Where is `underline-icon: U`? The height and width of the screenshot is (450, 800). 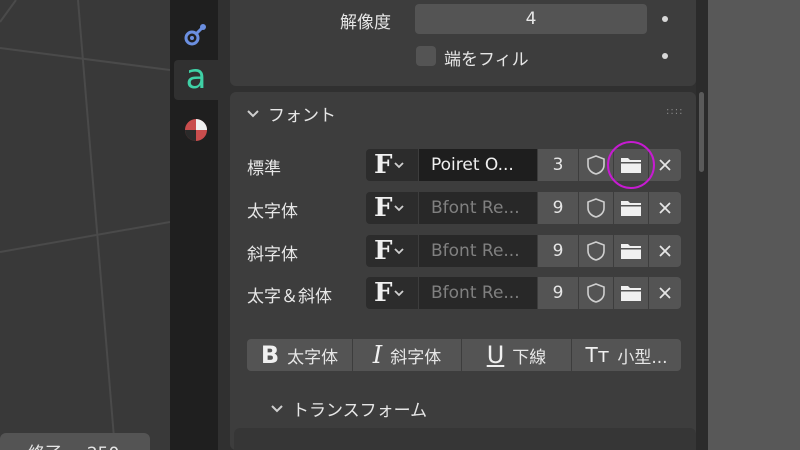 underline-icon: U is located at coordinates (495, 355).